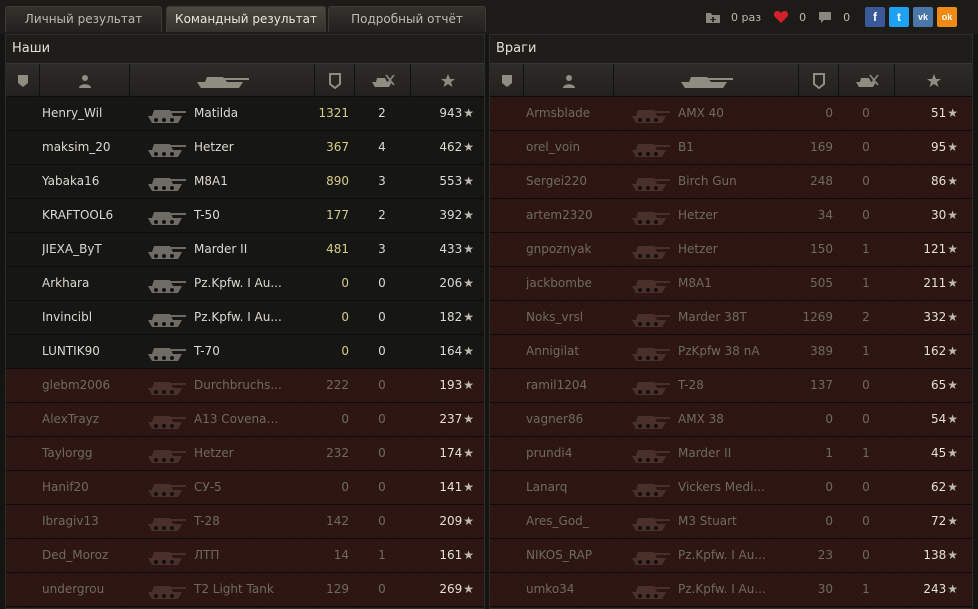  I want to click on player-name: LUNTIK90, so click(97, 351).